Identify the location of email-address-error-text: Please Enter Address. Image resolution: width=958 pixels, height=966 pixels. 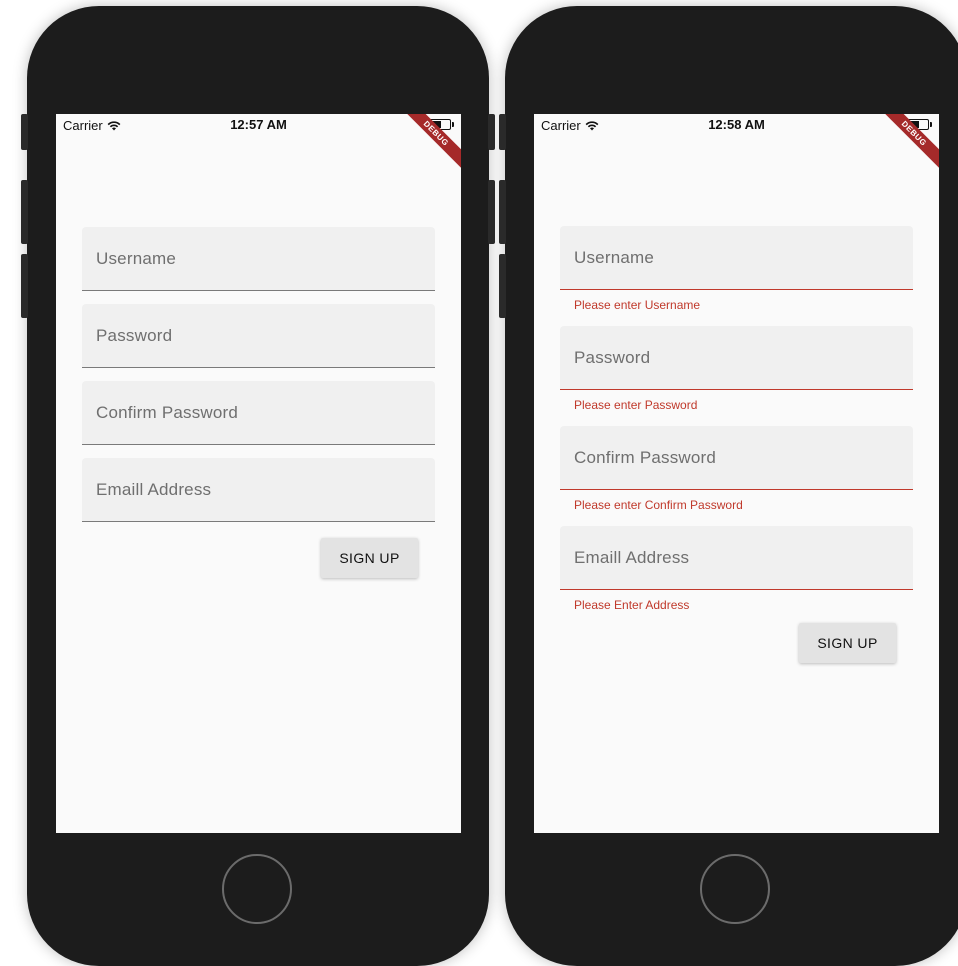
(632, 605).